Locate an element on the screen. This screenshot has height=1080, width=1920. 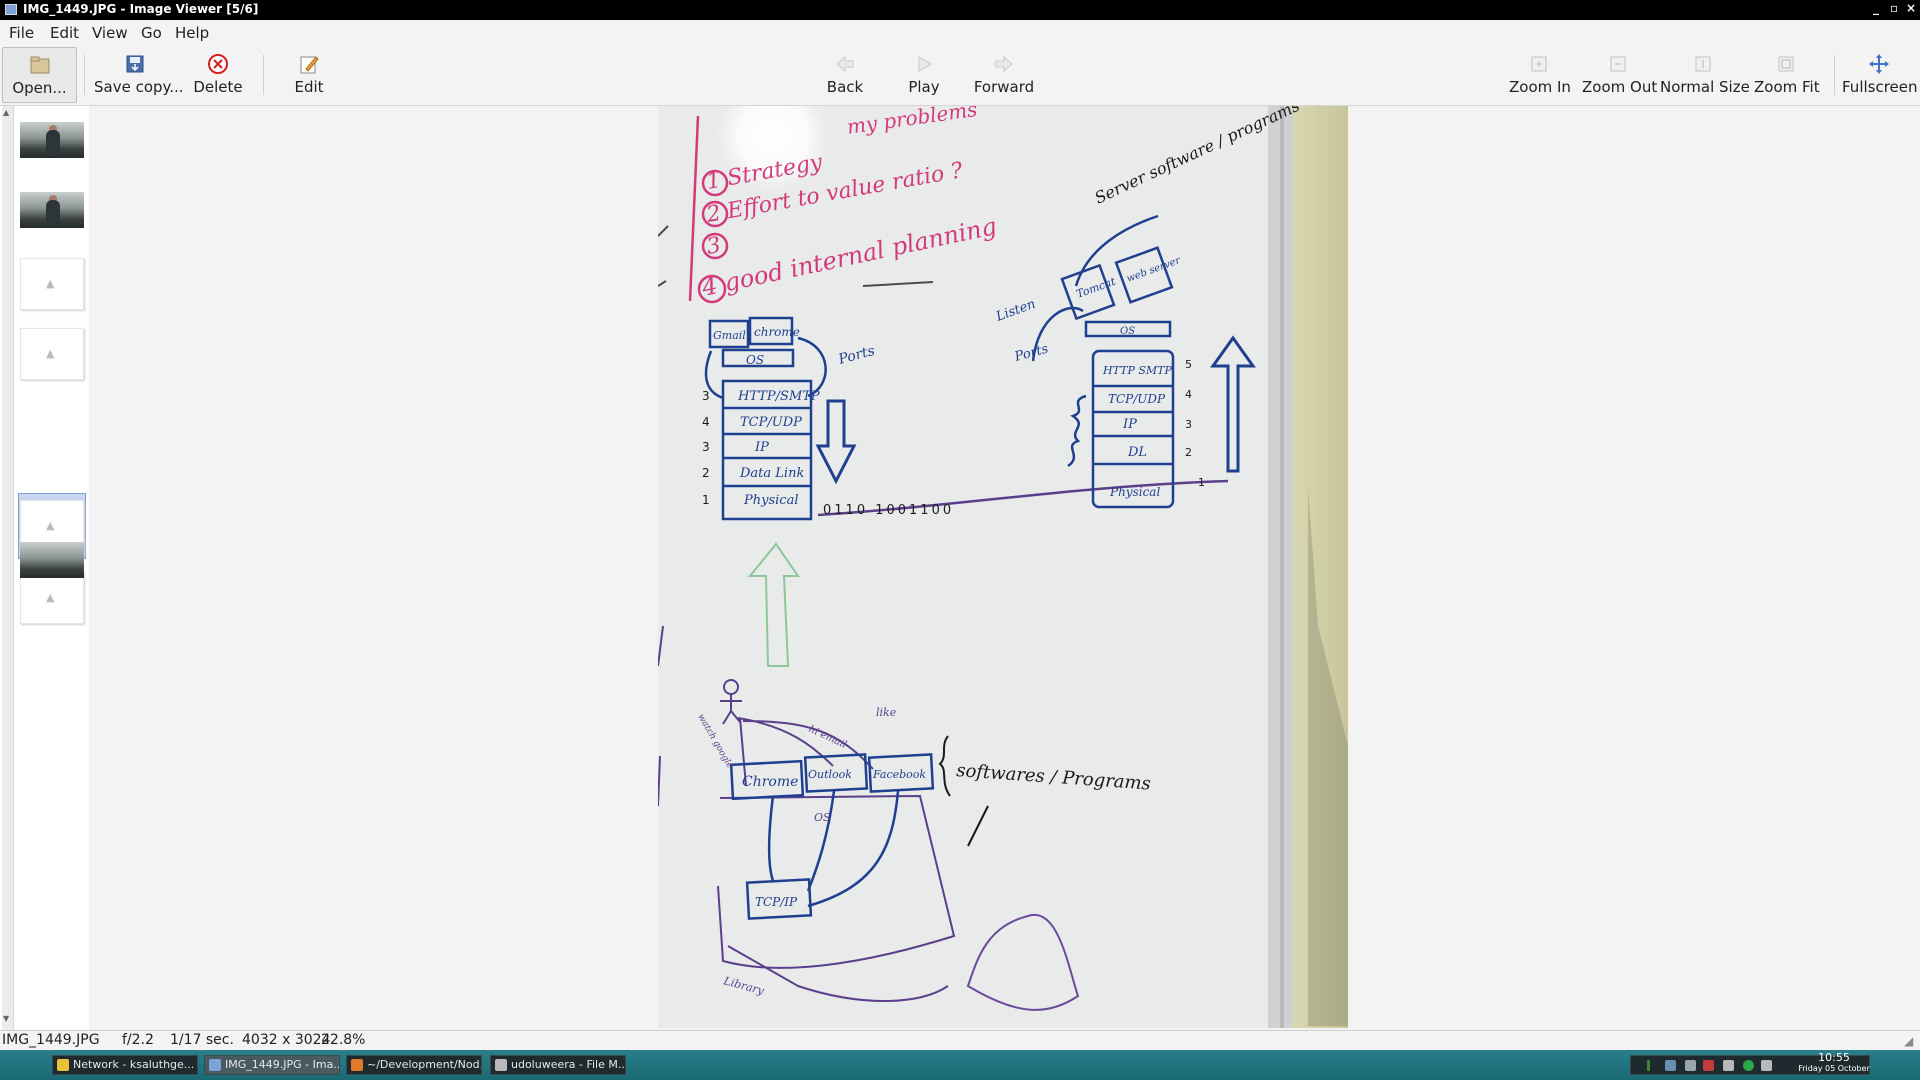
forward-button: Forward is located at coordinates (1004, 75).